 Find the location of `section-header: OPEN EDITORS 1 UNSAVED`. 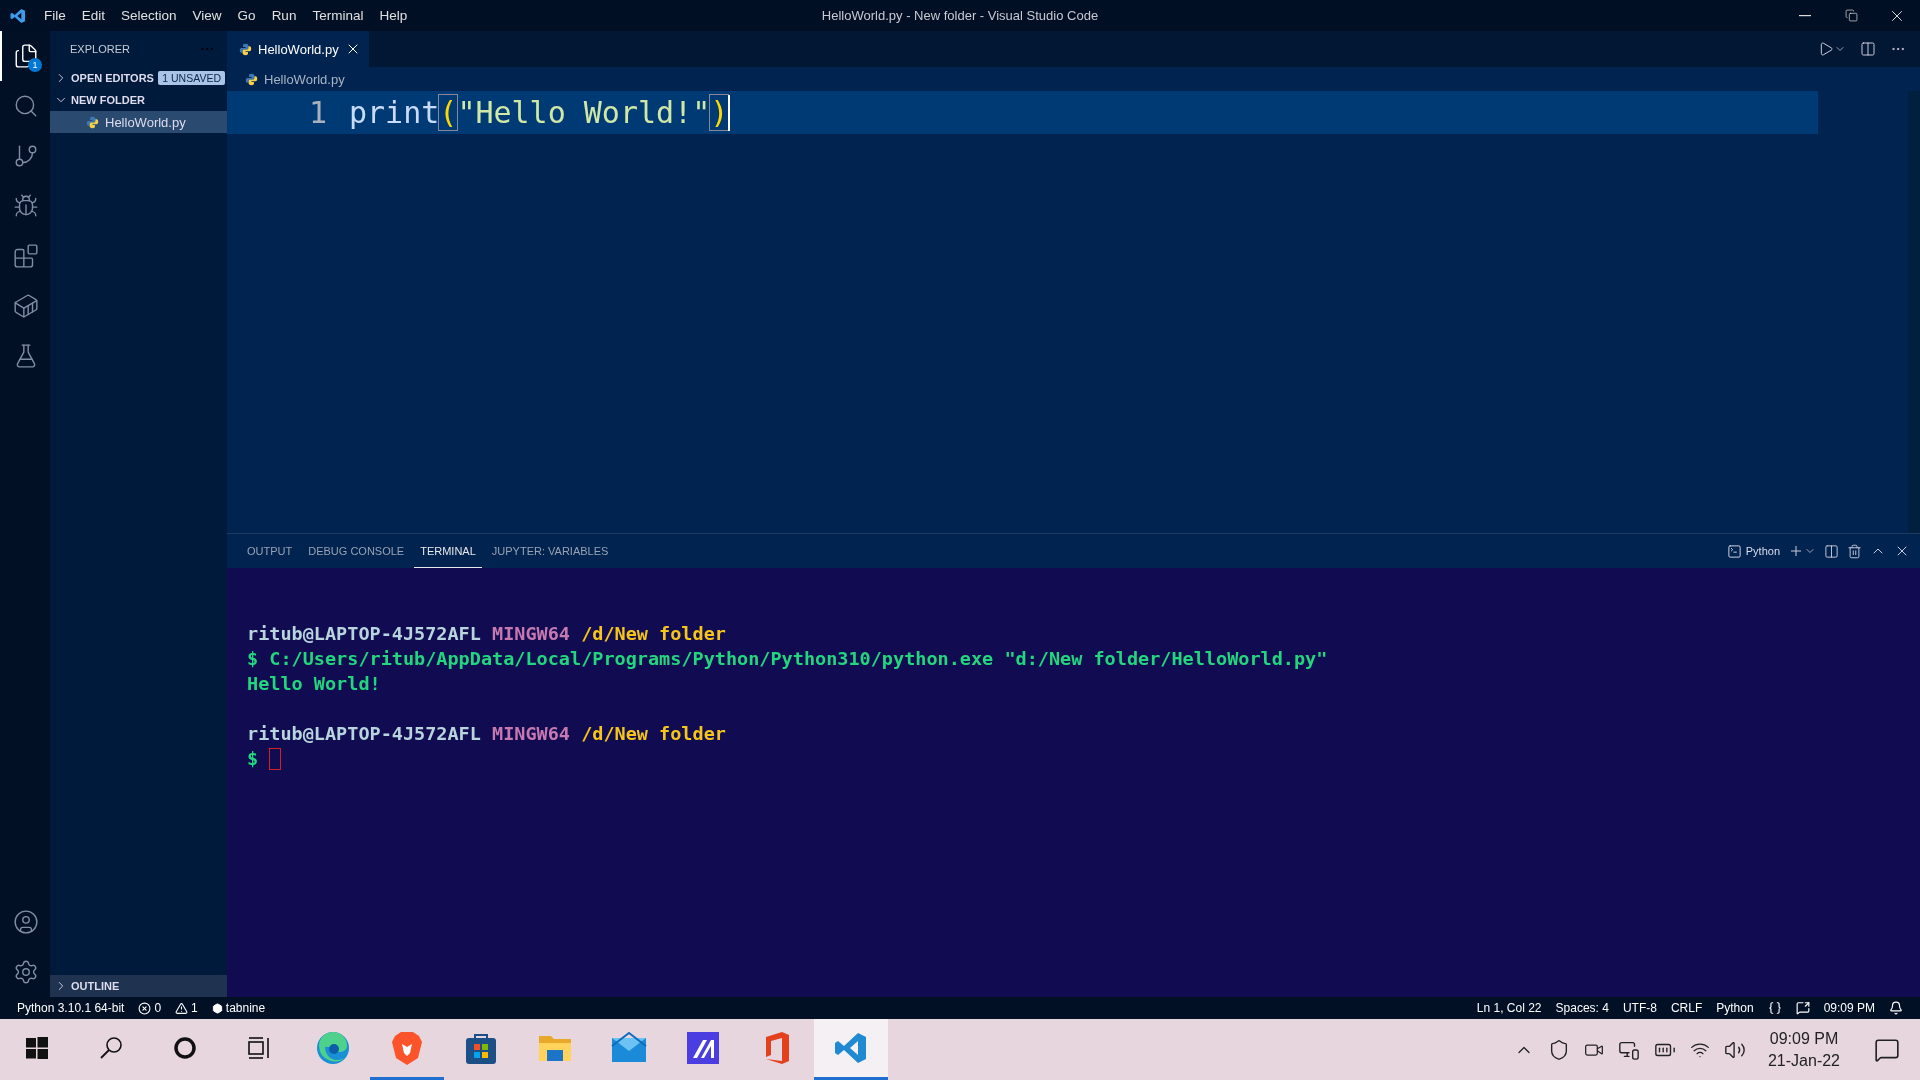

section-header: OPEN EDITORS 1 UNSAVED is located at coordinates (138, 78).